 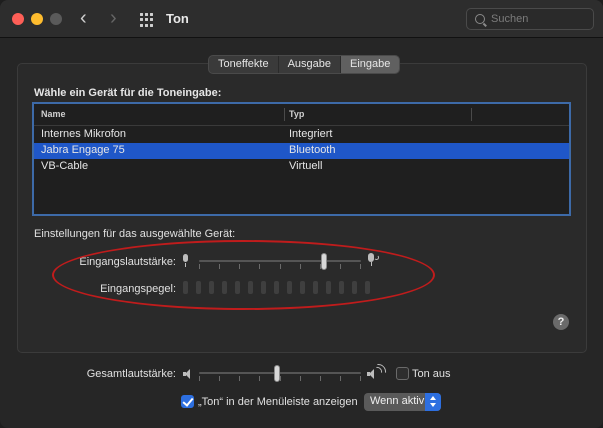 I want to click on red-ellipse-annotation, so click(x=243, y=275).